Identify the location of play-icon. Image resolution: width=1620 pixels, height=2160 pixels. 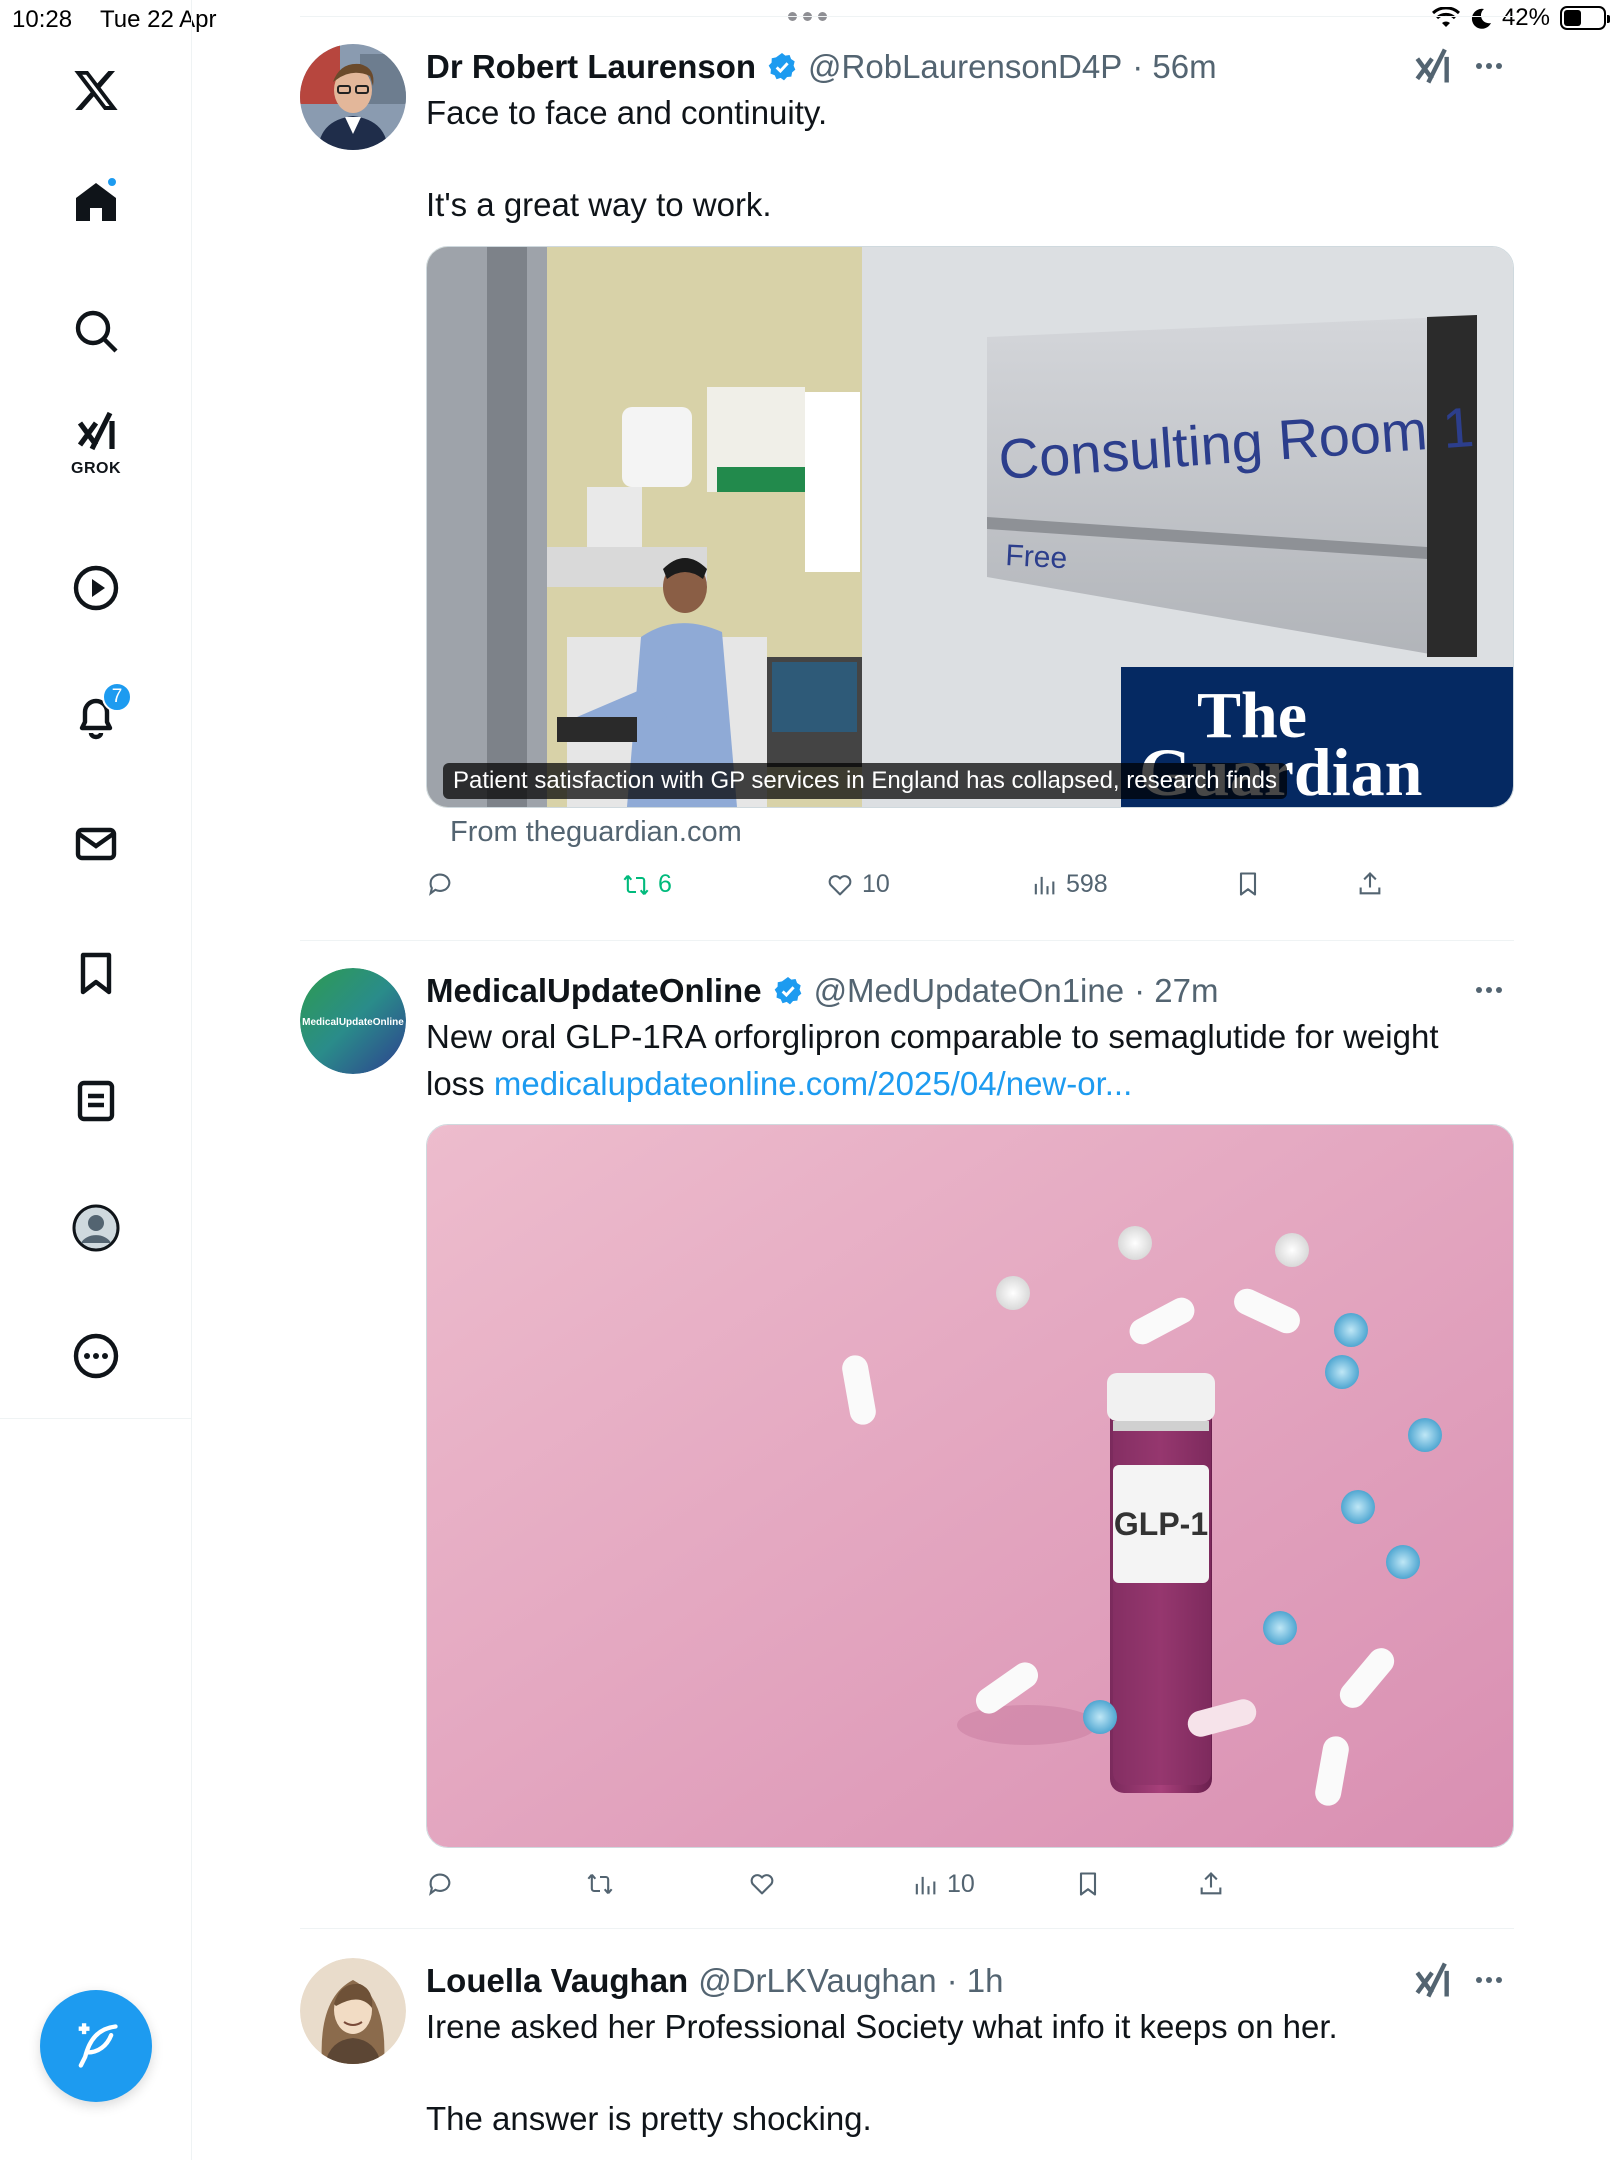
(96, 588).